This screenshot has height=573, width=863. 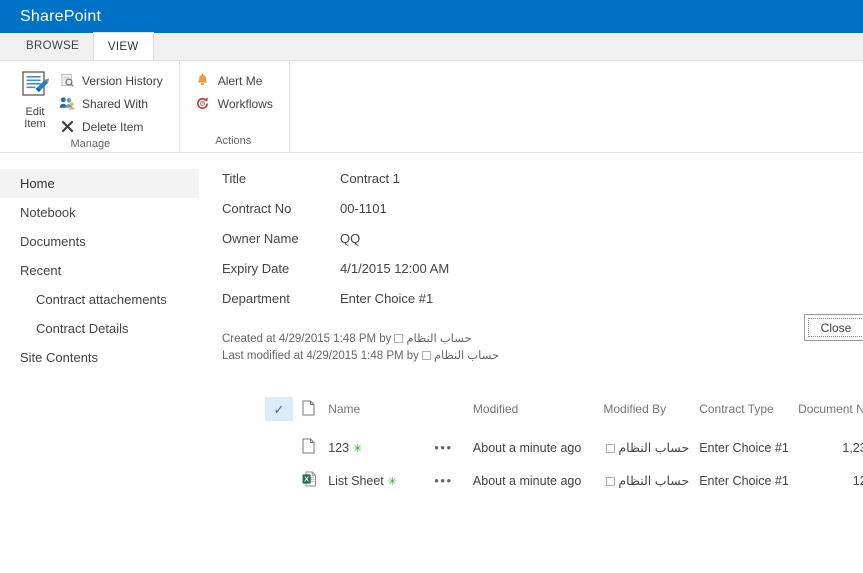 What do you see at coordinates (67, 80) in the screenshot?
I see `version-history-icon` at bounding box center [67, 80].